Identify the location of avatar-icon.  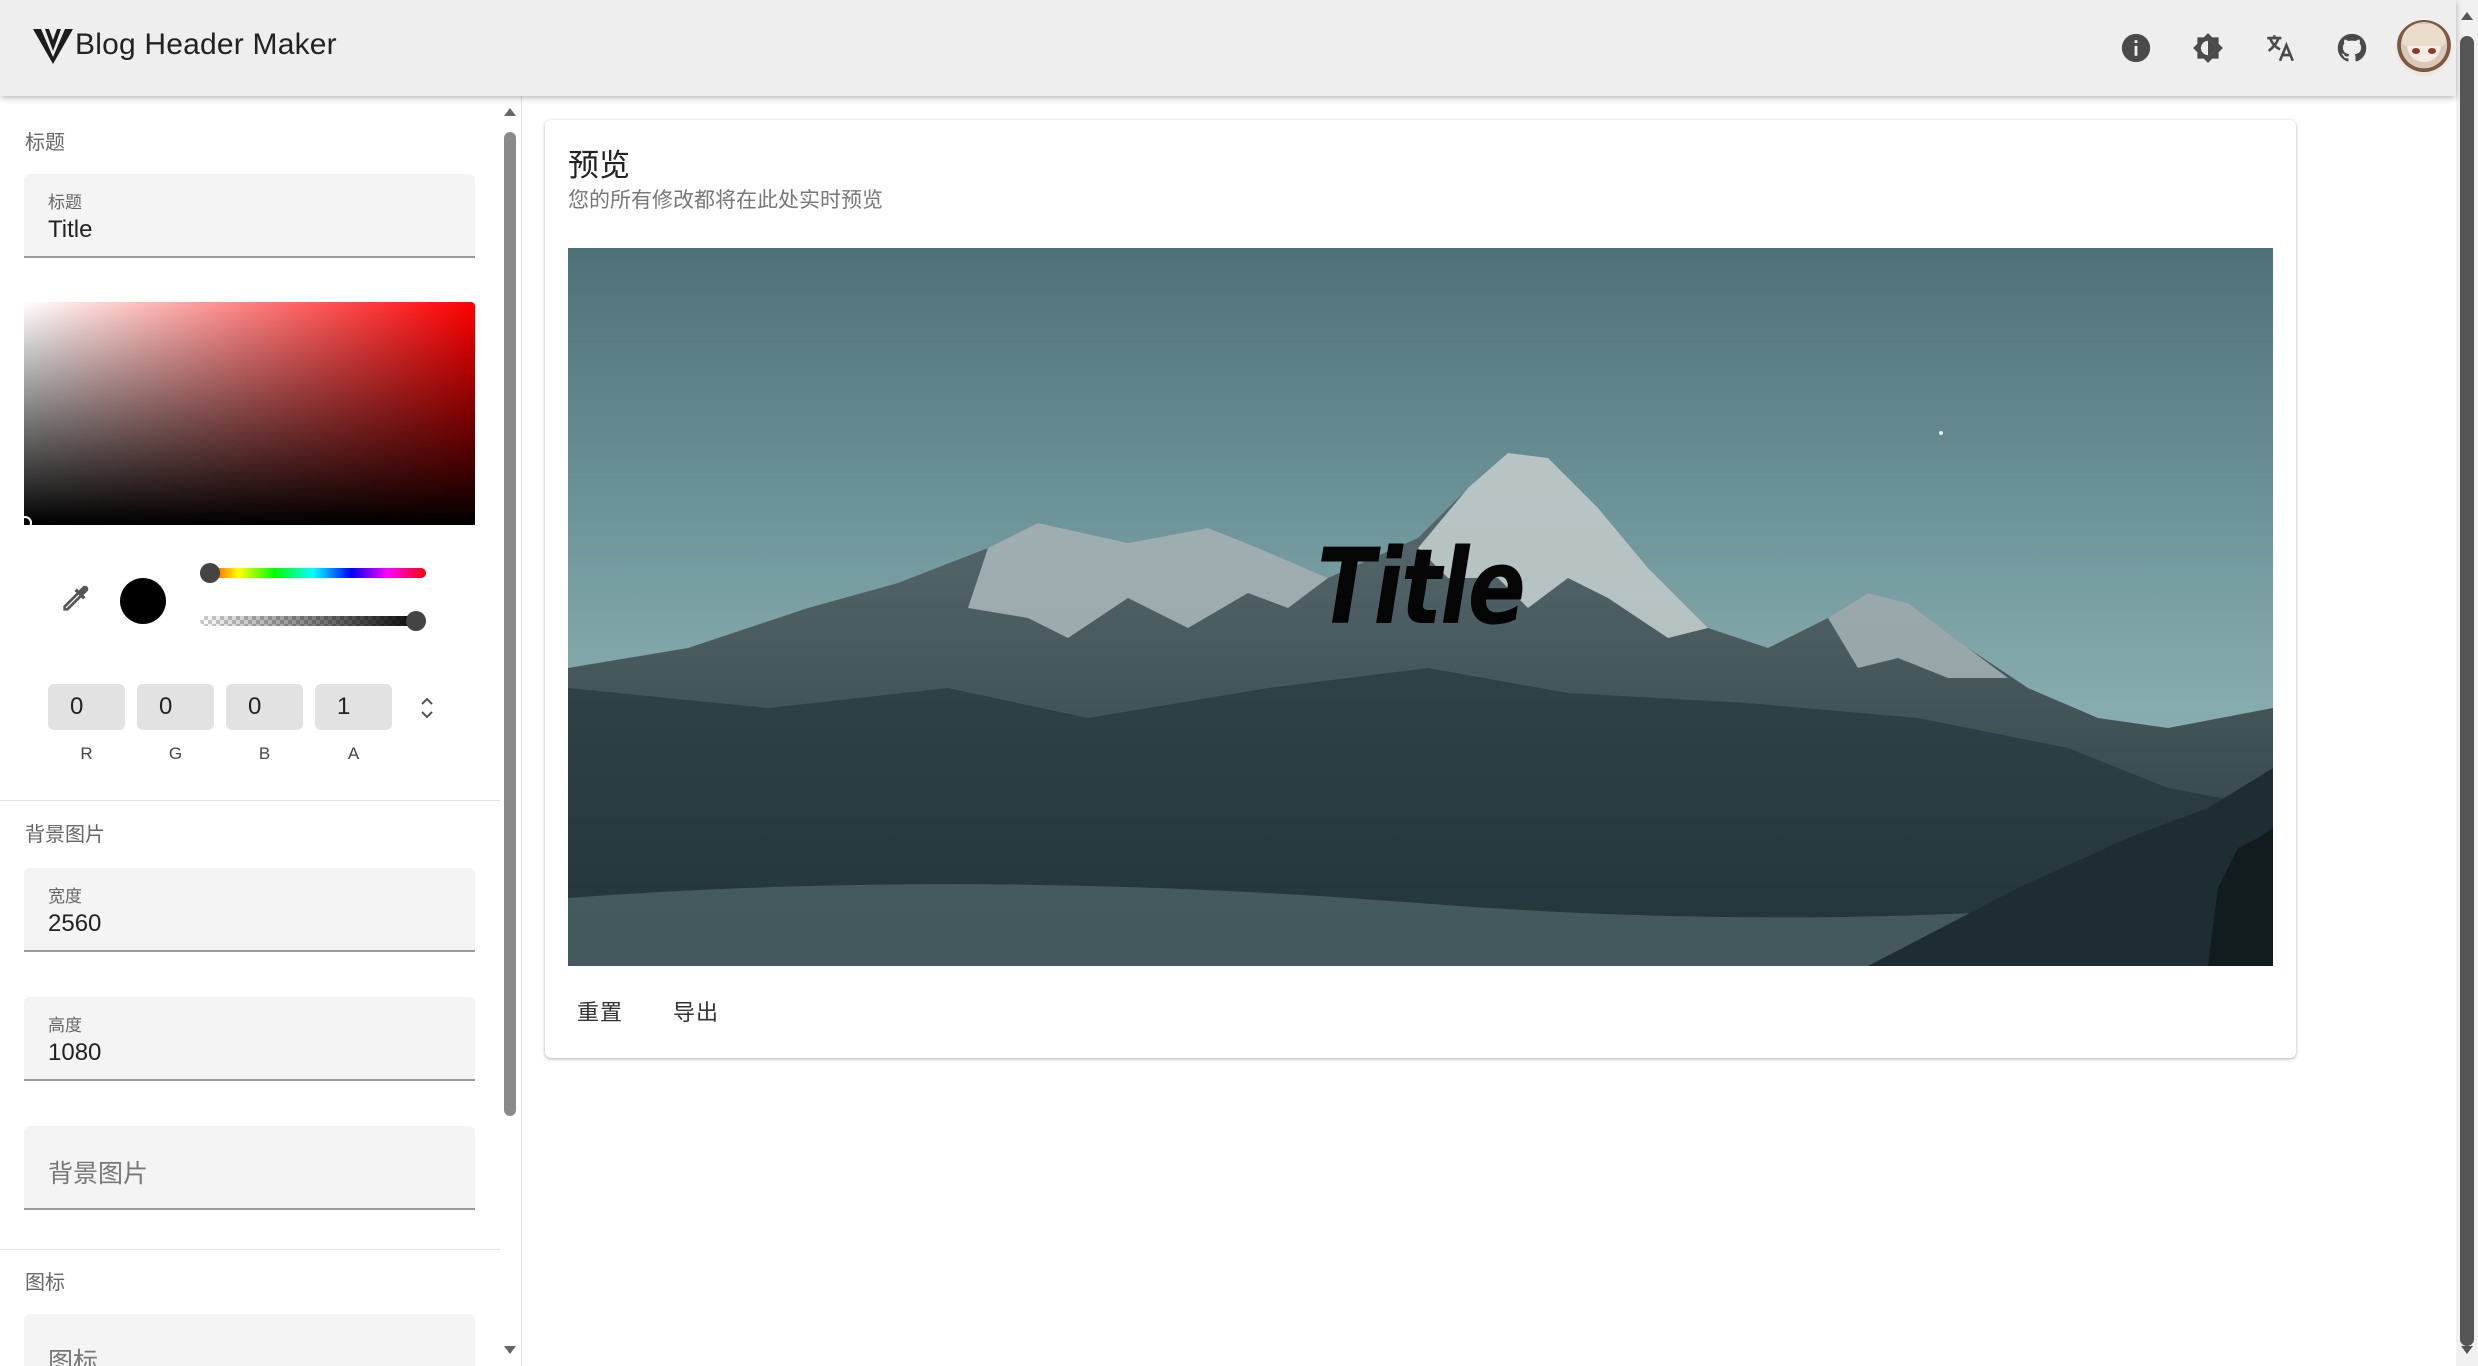
(2424, 48).